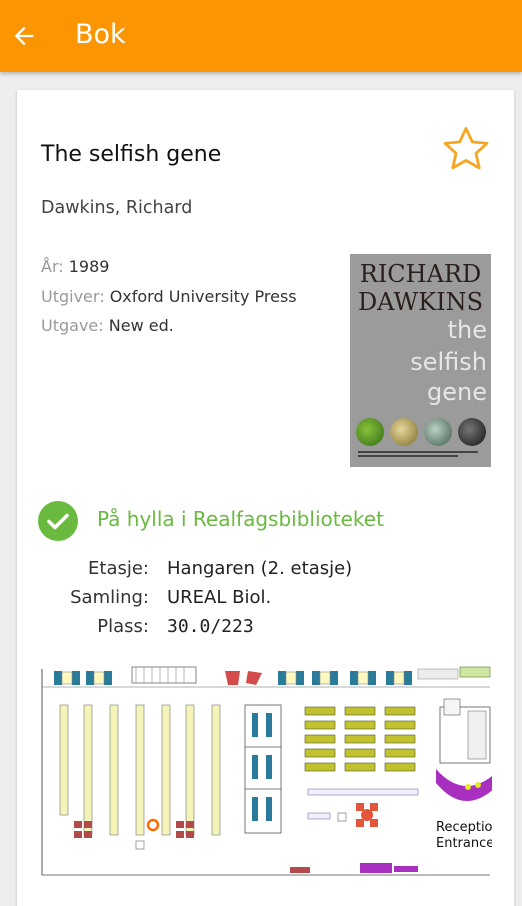  Describe the element at coordinates (261, 36) in the screenshot. I see `app-bar: Bok` at that location.